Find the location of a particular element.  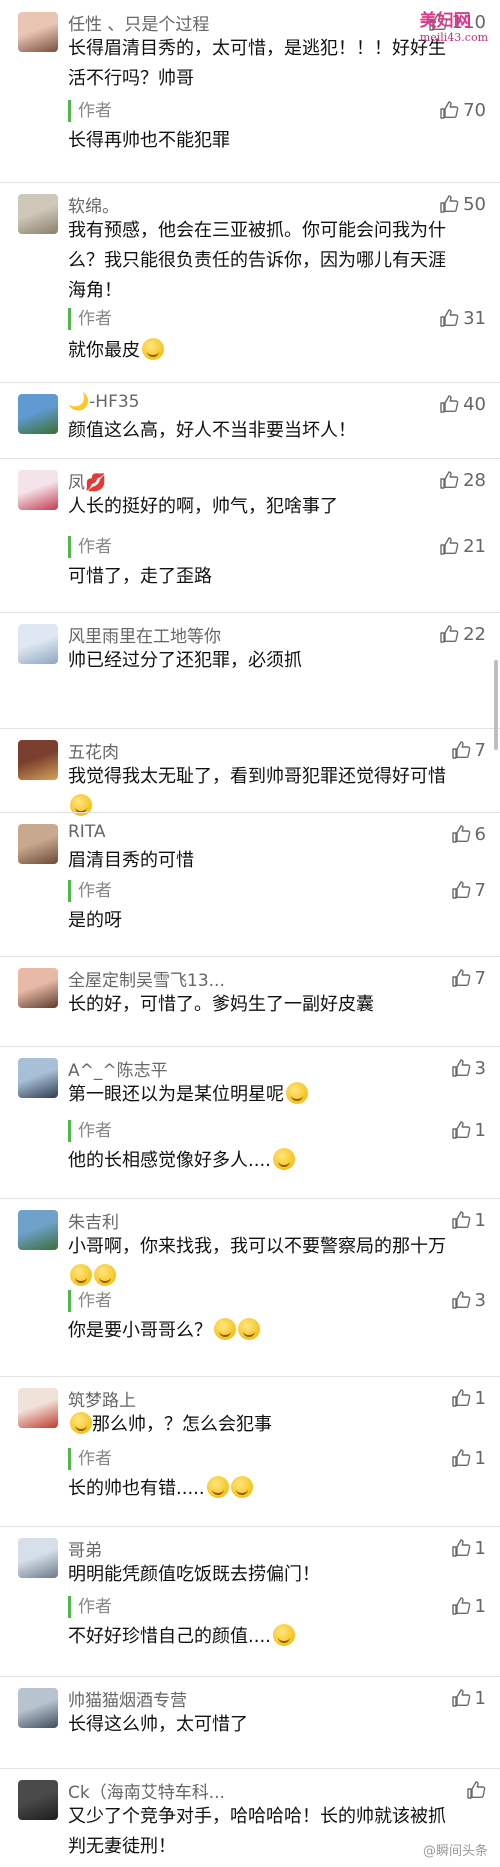

comment-text: 明明能凭颜值吃饭既去捞偏门！ is located at coordinates (263, 1575).